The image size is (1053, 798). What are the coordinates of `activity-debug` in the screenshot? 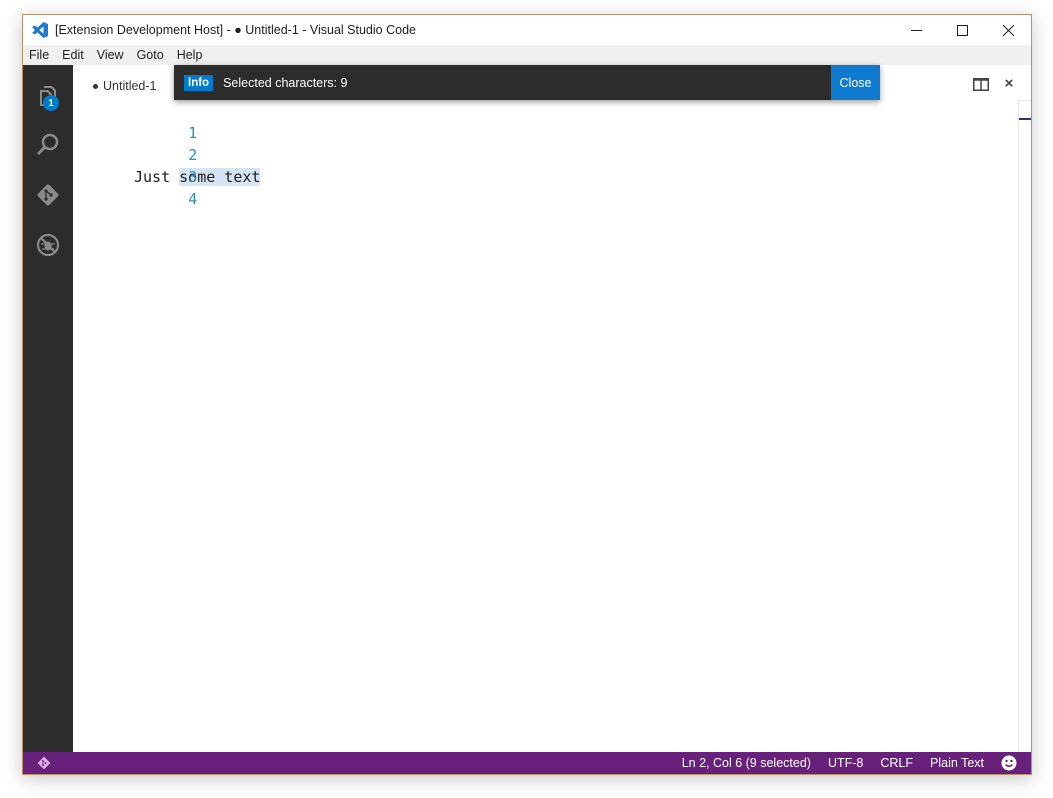 It's located at (48, 245).